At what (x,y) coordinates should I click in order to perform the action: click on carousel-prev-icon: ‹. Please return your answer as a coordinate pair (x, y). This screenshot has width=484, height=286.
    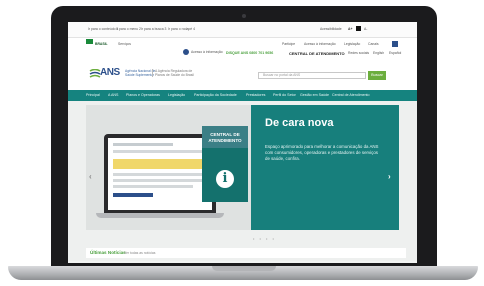
    Looking at the image, I should click on (90, 176).